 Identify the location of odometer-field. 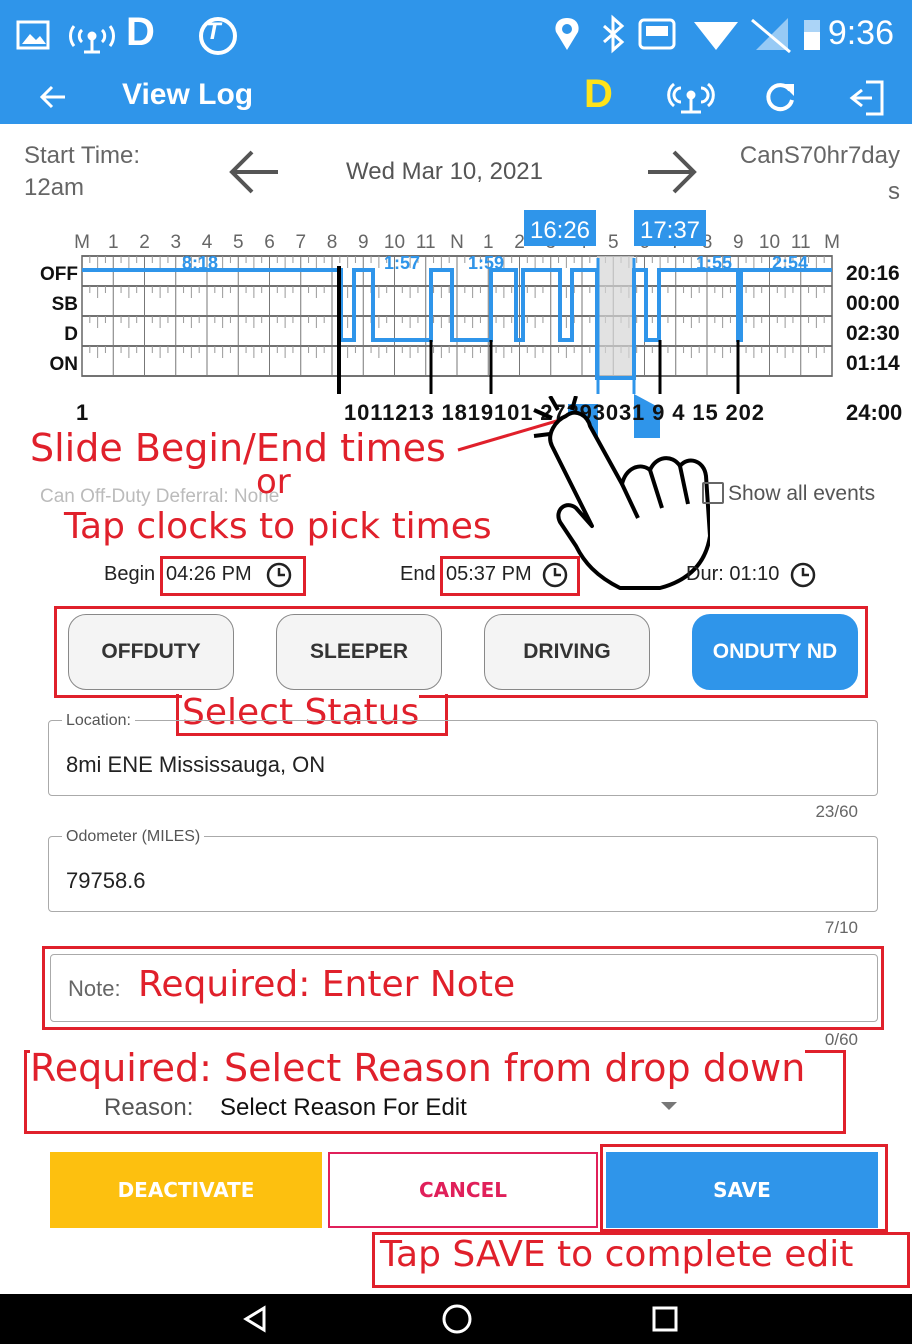
(463, 874).